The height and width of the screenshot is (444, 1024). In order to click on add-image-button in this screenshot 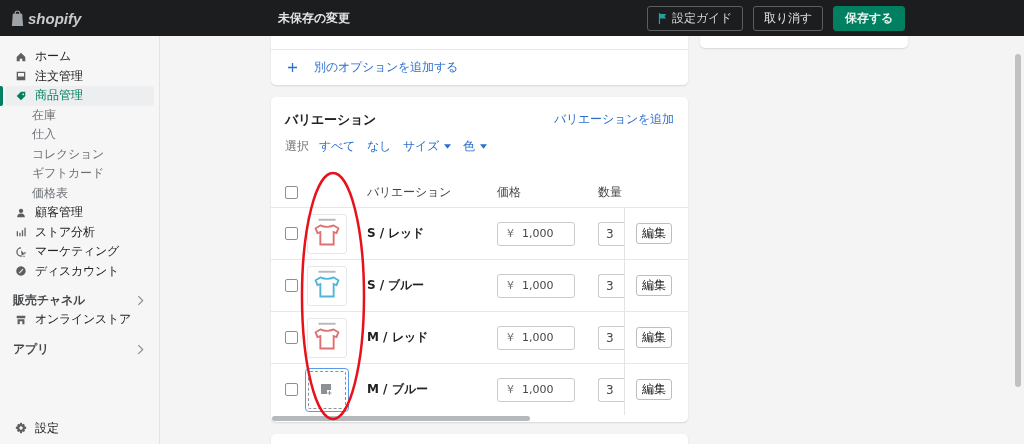, I will do `click(327, 389)`.